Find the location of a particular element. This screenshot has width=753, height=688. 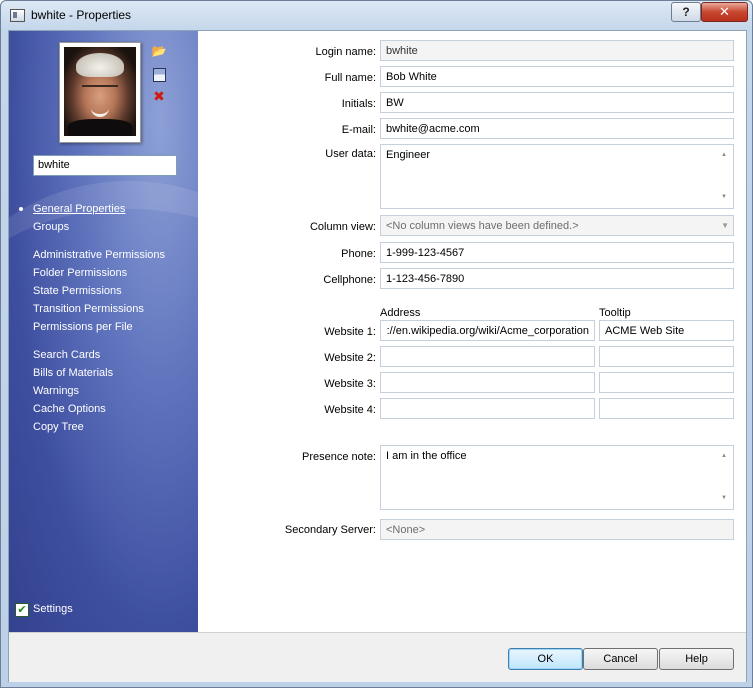

title-help-button: ? is located at coordinates (686, 12).